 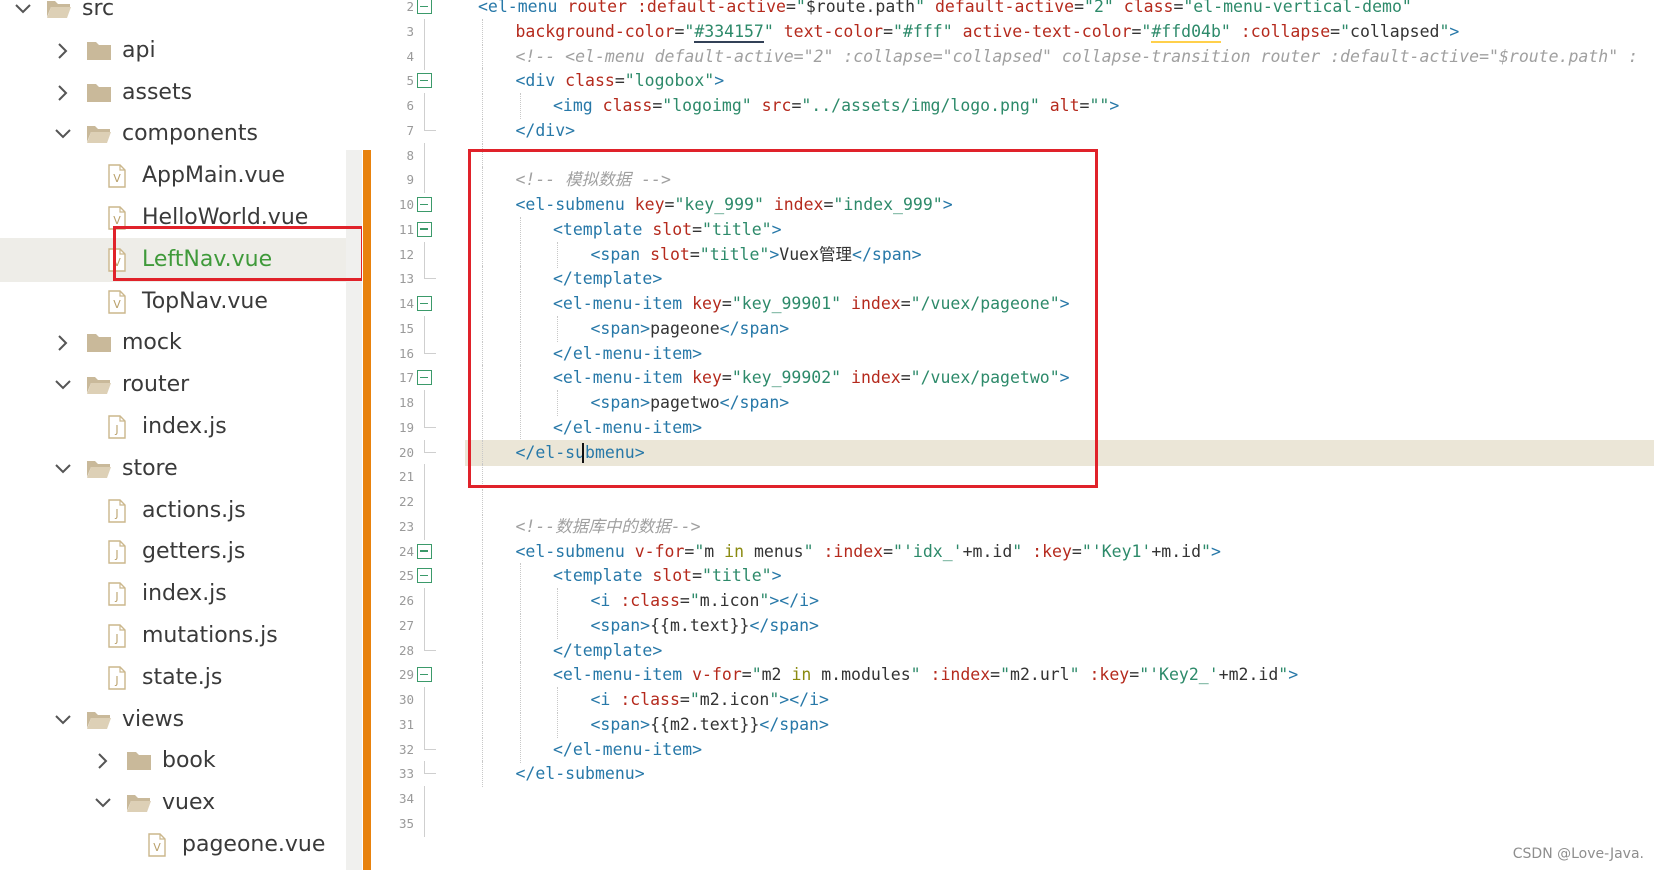 What do you see at coordinates (181, 761) in the screenshot?
I see `tree-folder: book` at bounding box center [181, 761].